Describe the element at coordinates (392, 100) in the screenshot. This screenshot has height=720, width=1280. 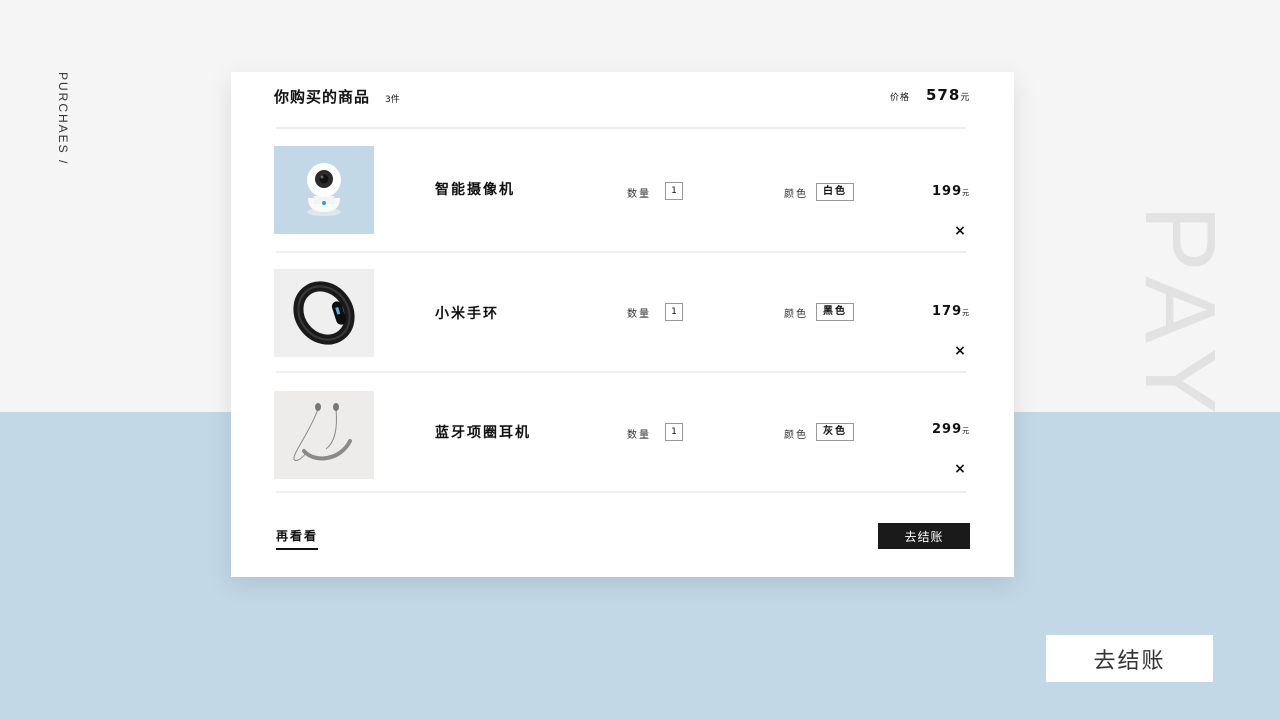
I see `cart-count: 3件` at that location.